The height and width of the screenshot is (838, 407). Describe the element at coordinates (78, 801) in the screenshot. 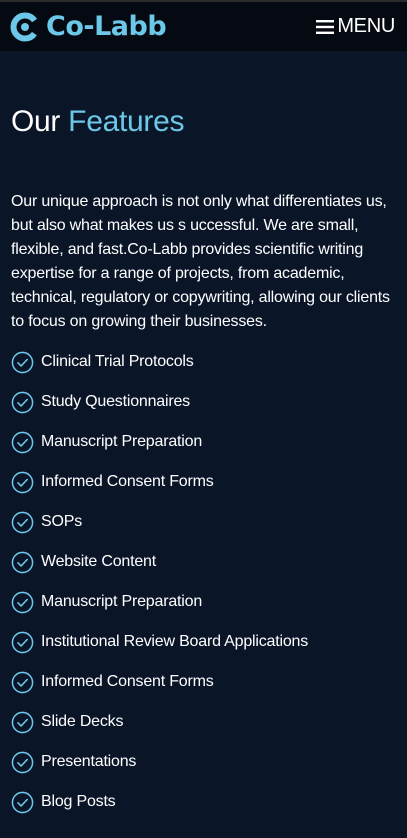

I see `feature-label: Blog Posts` at that location.